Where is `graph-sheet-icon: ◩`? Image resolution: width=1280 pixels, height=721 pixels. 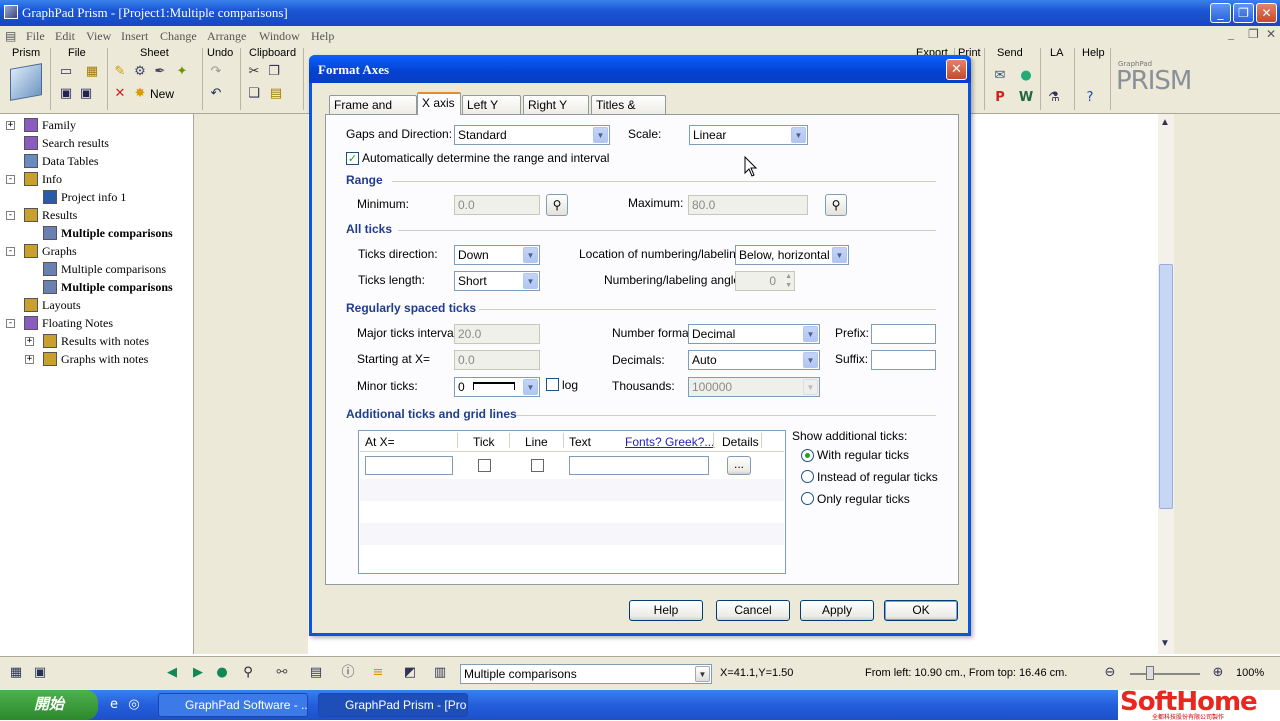
graph-sheet-icon: ◩ is located at coordinates (410, 673).